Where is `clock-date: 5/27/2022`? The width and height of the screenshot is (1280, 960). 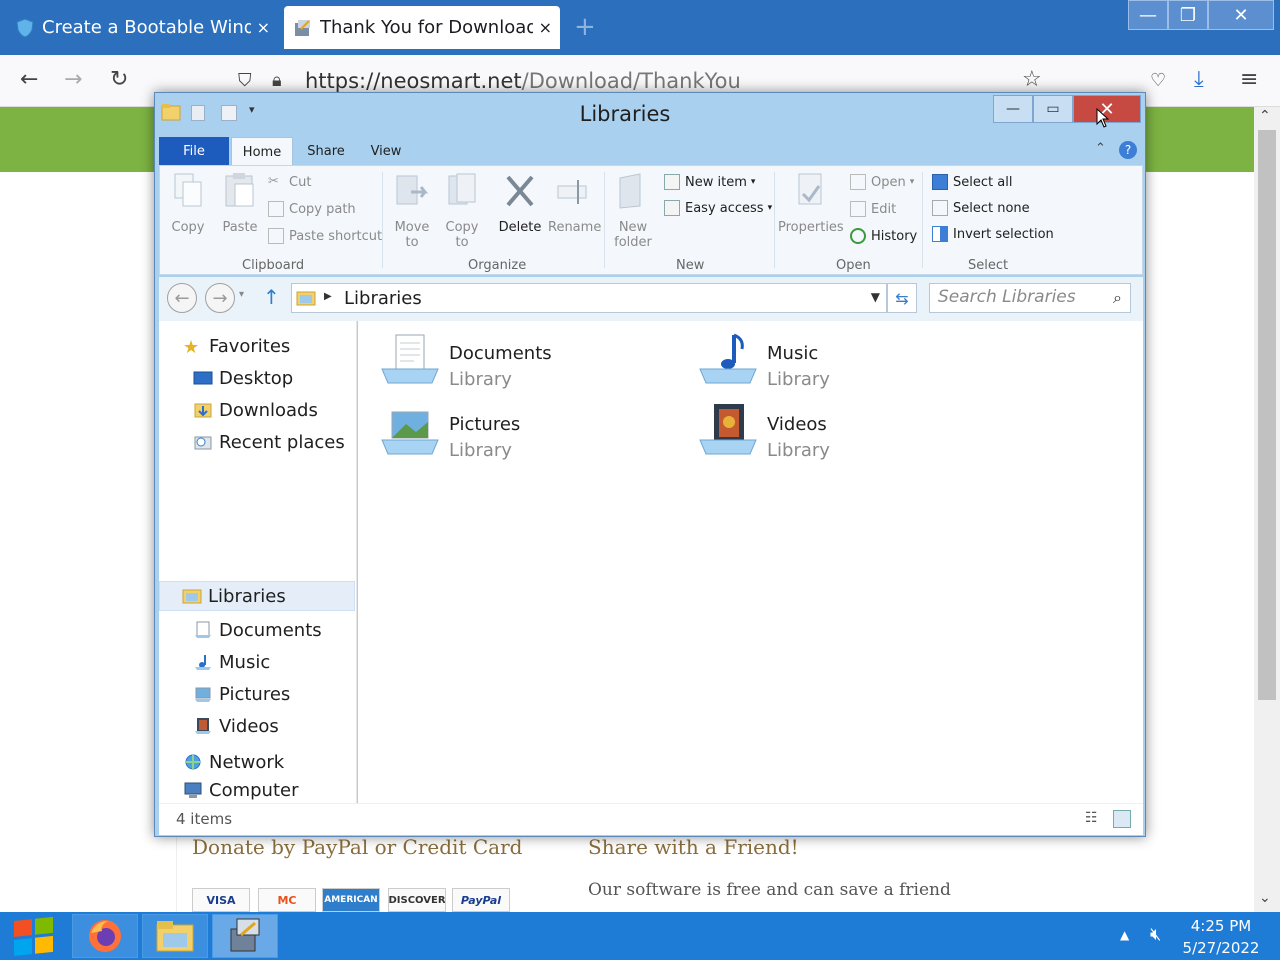
clock-date: 5/27/2022 is located at coordinates (1221, 948).